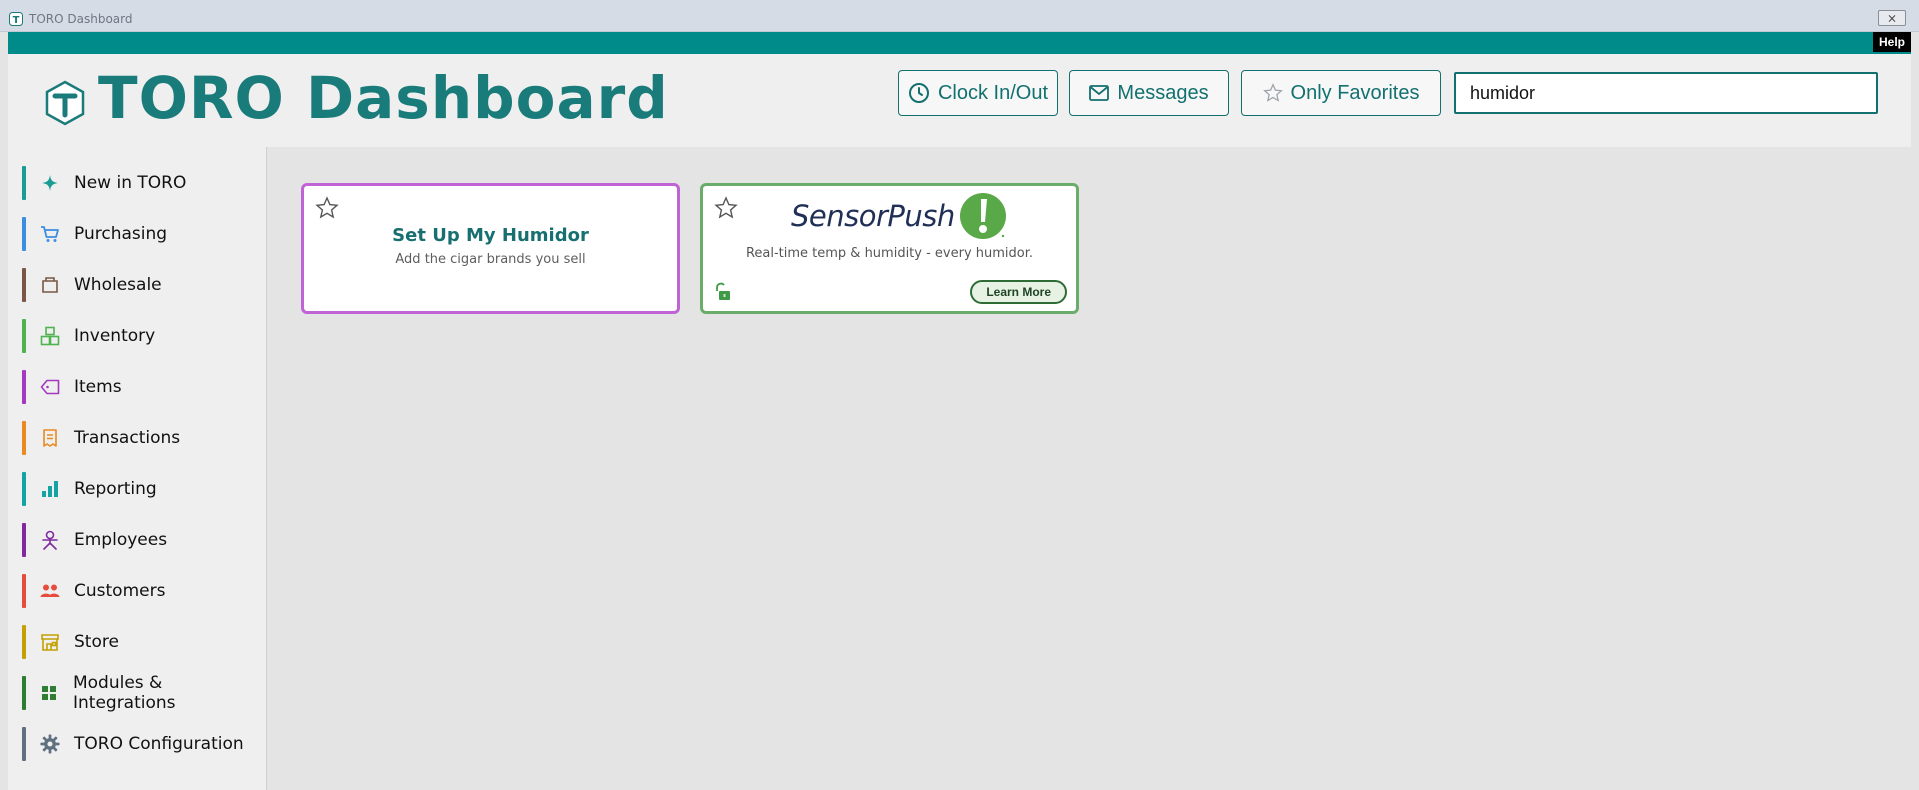 The width and height of the screenshot is (1919, 790). What do you see at coordinates (65, 103) in the screenshot?
I see `toro-logo-icon` at bounding box center [65, 103].